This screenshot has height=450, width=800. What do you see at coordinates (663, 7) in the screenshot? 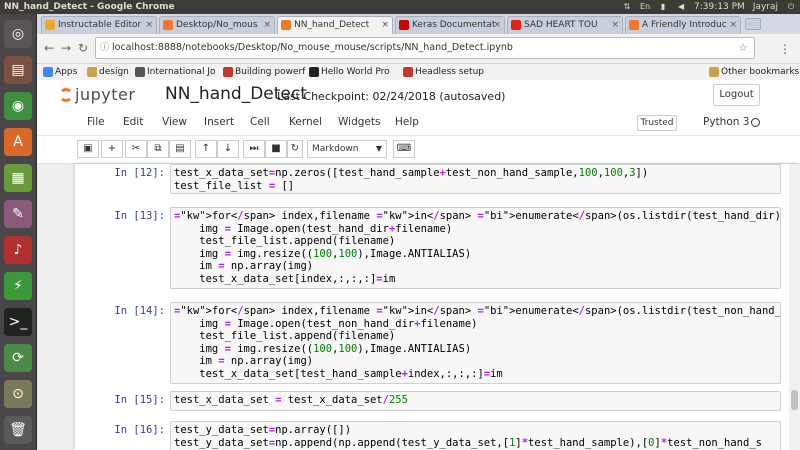
I see `battery-icon: ▮` at bounding box center [663, 7].